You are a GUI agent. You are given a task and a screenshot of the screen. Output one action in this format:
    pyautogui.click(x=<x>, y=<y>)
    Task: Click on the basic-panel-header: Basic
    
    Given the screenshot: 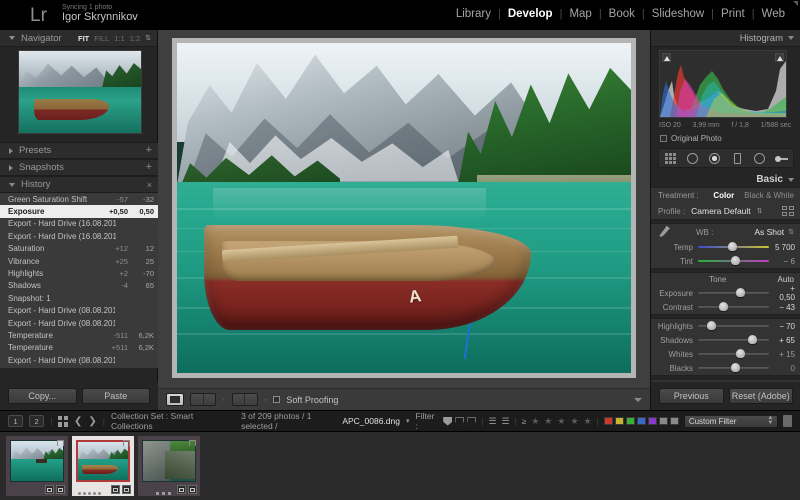 What is the action you would take?
    pyautogui.click(x=725, y=179)
    